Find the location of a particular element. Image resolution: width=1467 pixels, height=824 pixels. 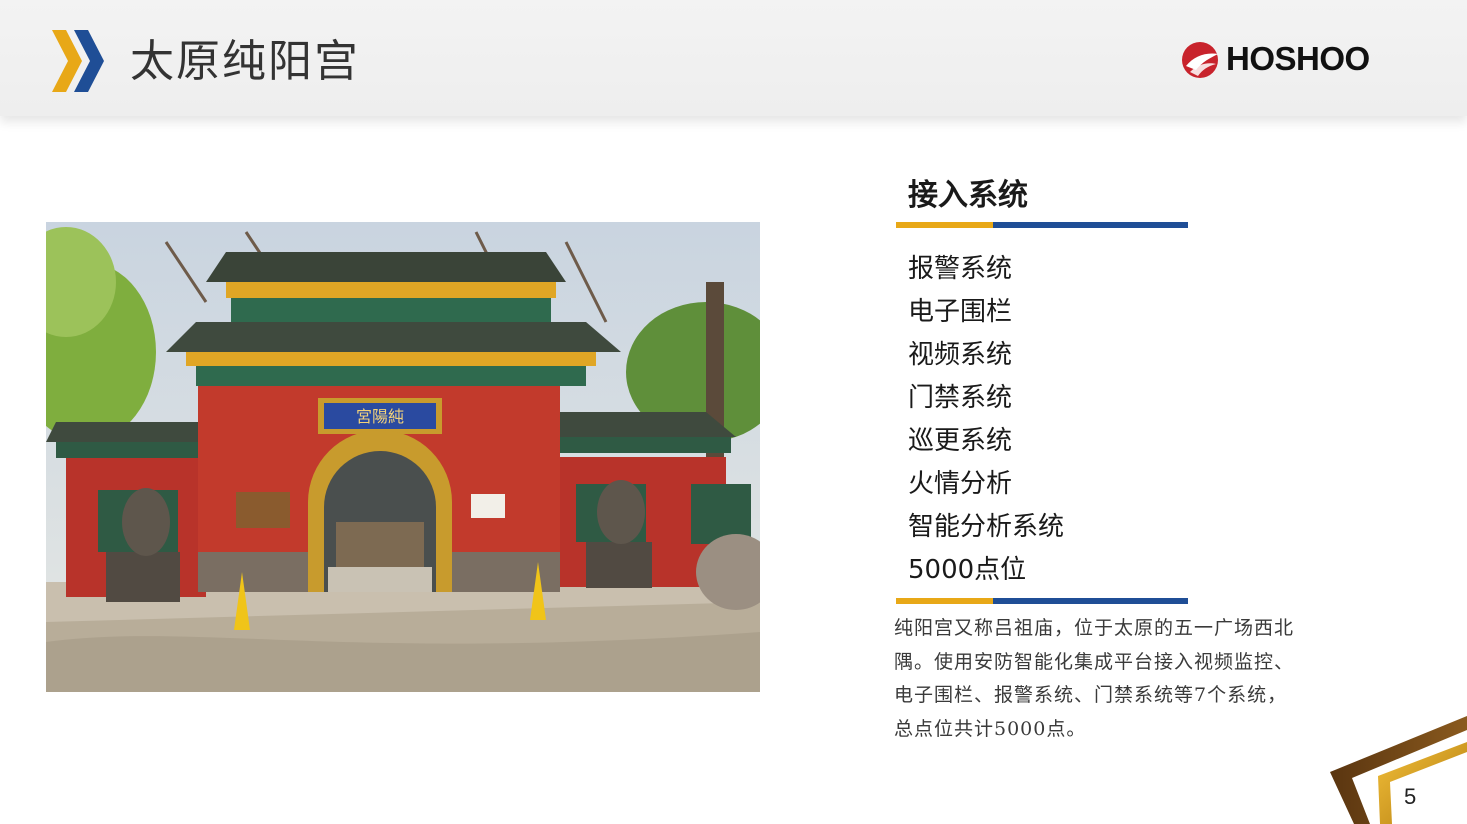

list-item: 视频系统 is located at coordinates (960, 355).